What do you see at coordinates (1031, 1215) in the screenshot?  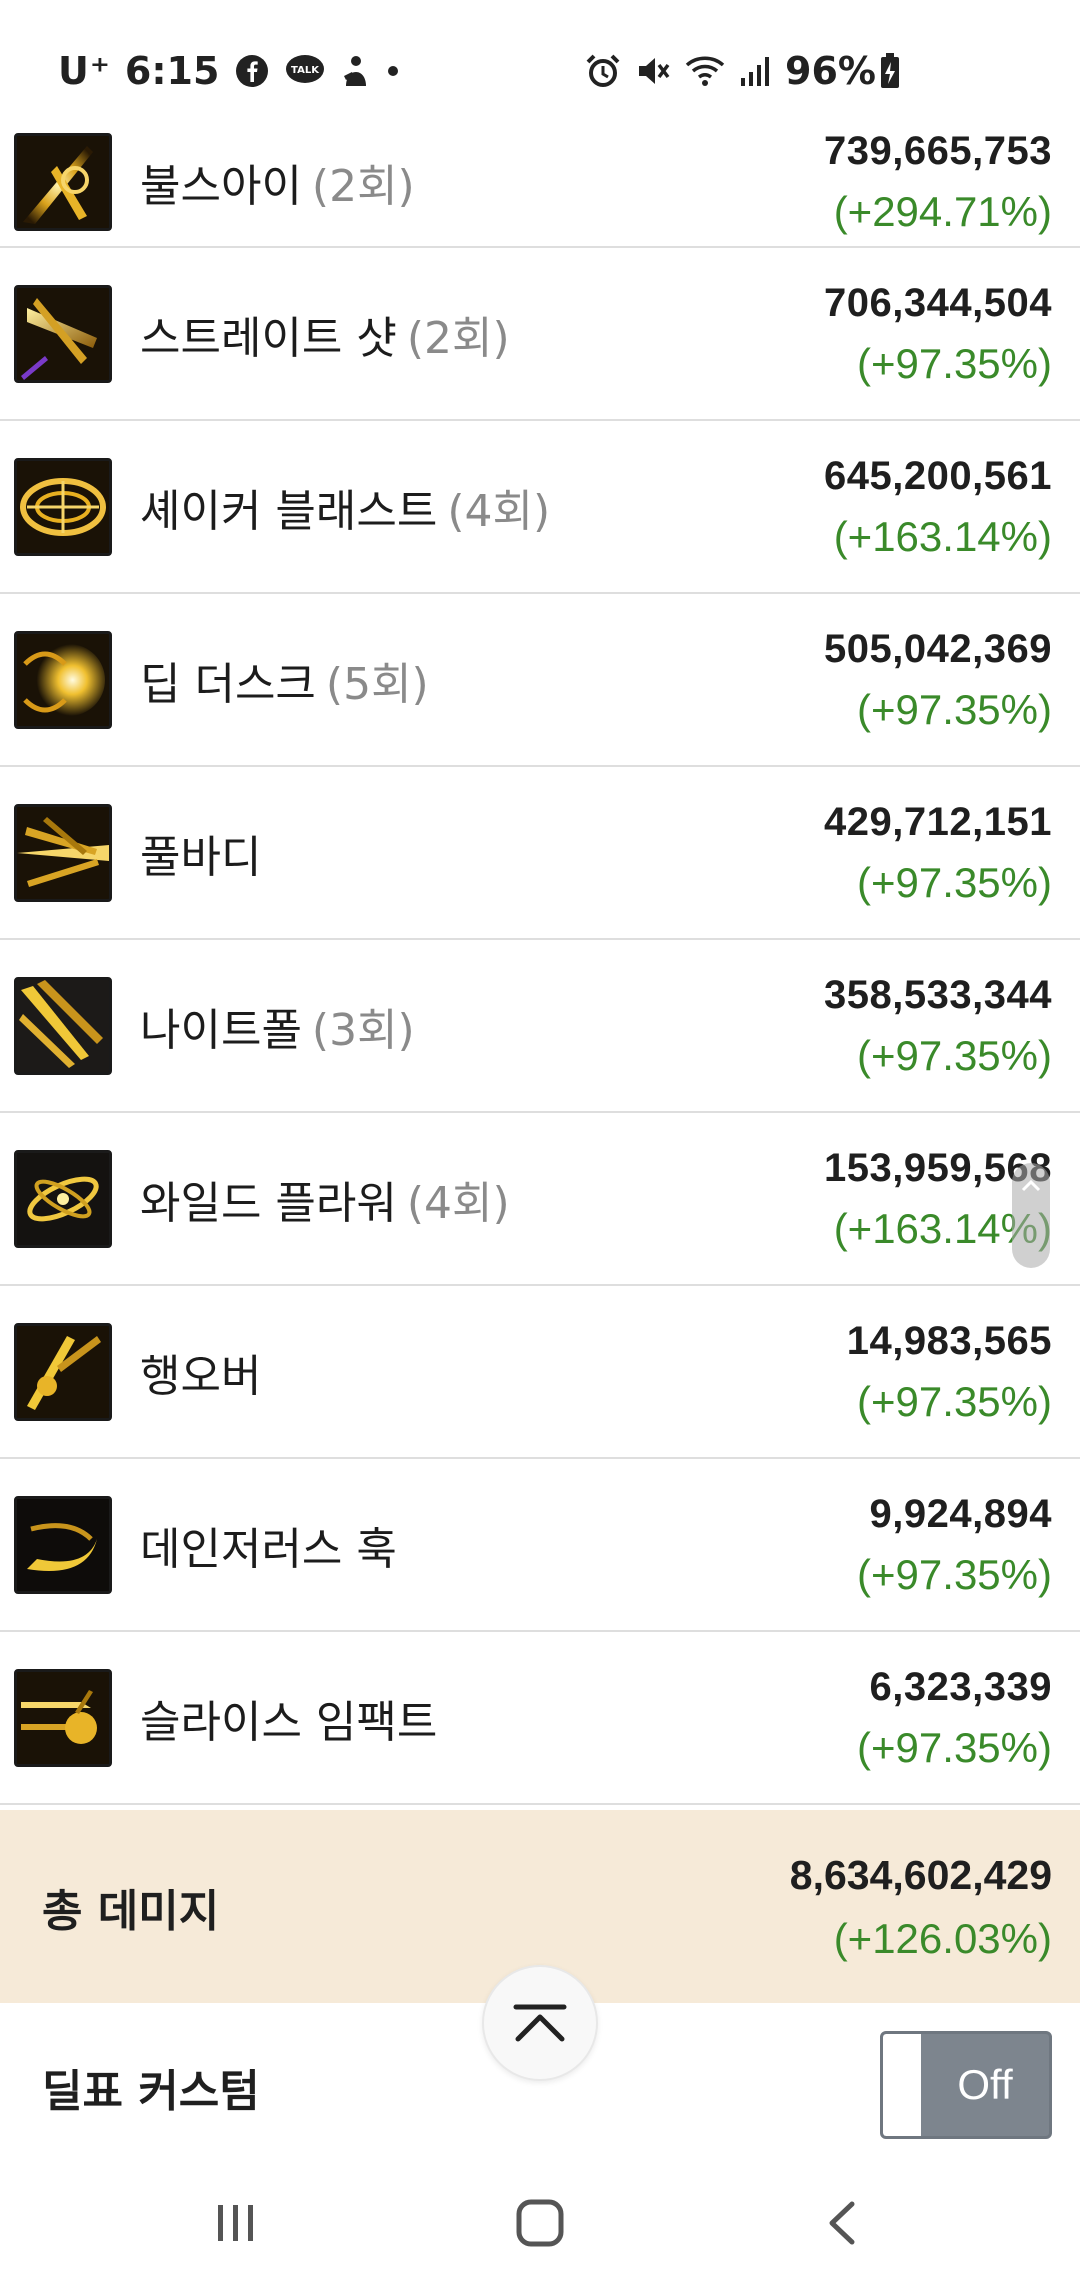 I see `scrollbar-thumb` at bounding box center [1031, 1215].